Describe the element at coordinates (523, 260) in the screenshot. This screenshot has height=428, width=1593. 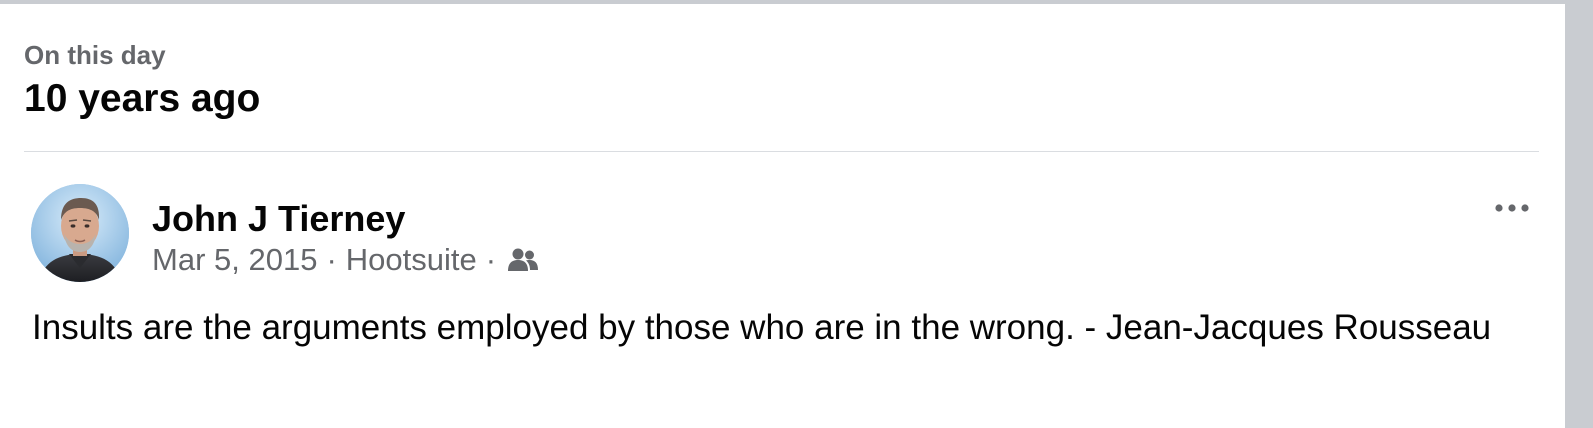
I see `friends-icon` at that location.